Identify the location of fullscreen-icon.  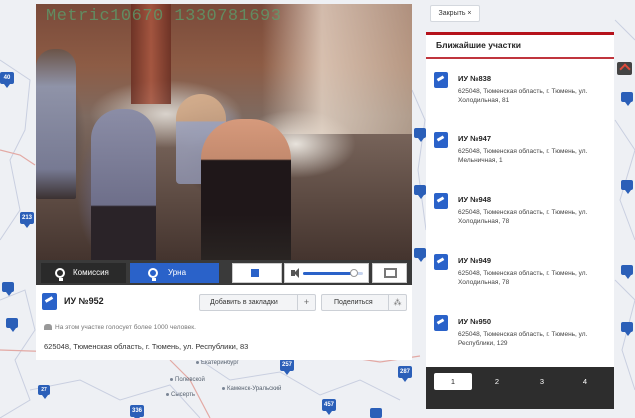
(390, 273).